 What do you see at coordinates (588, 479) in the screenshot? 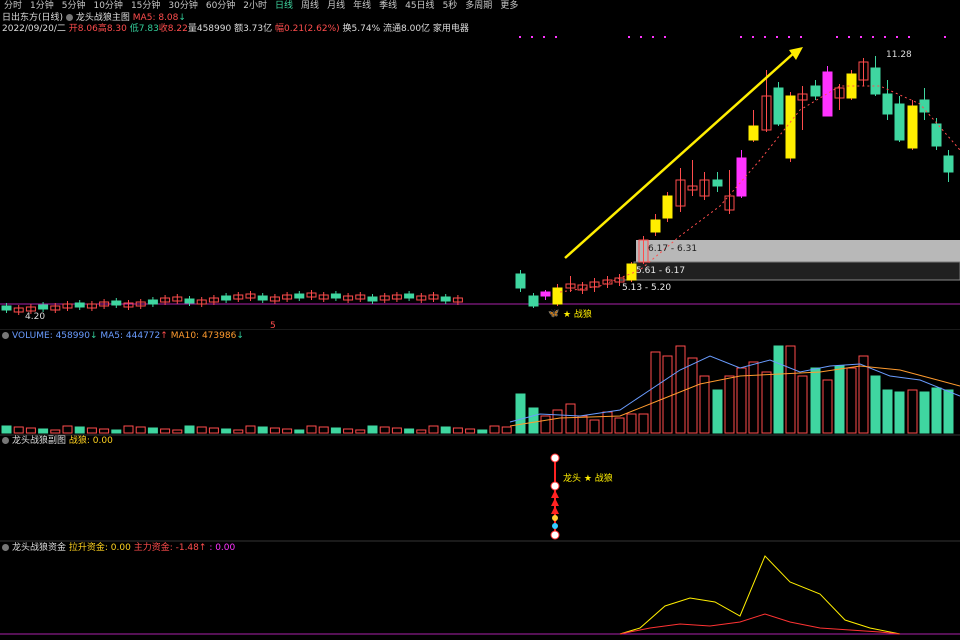
I see `sub-annotation: 龙头 ★ 战狼` at bounding box center [588, 479].